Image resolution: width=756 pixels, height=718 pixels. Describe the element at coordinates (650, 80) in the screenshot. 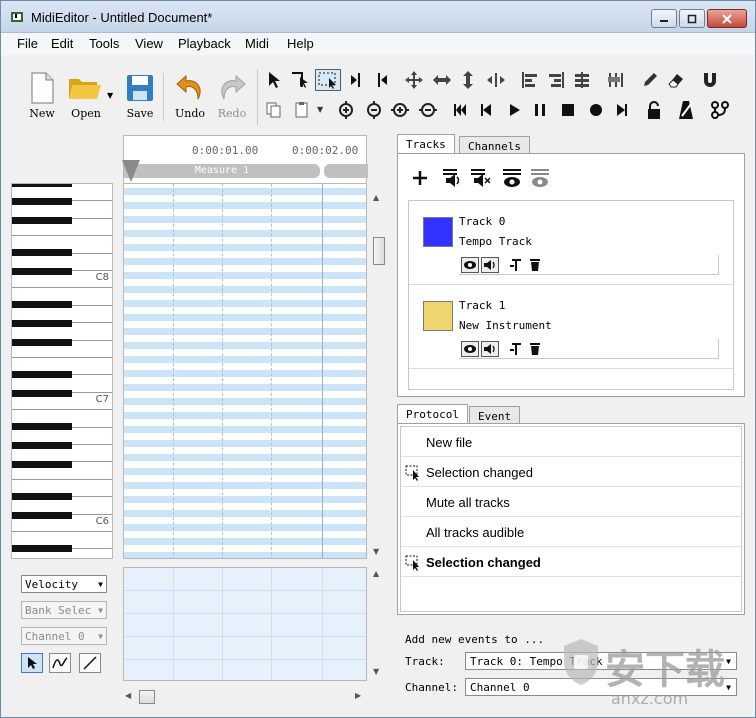

I see `pencil-icon` at that location.